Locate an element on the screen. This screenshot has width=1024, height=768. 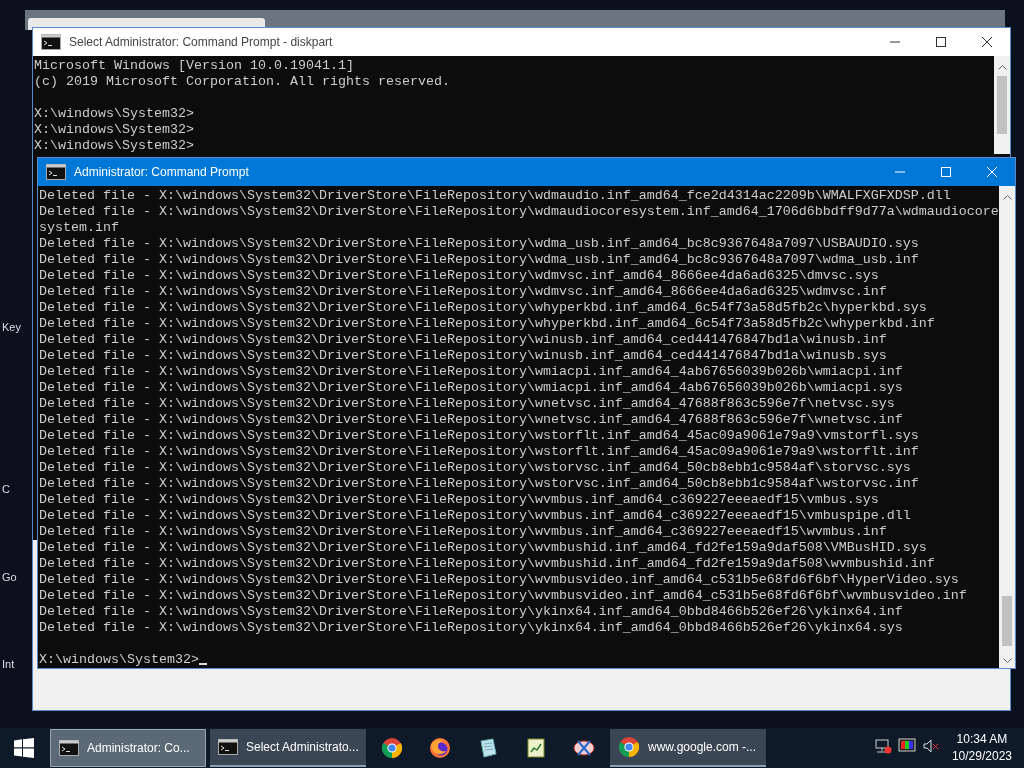
console-line: Deleted file - X:\windows\System32\DriverStore\FileRepository\wdma_usb.inf_amd64_bc8c9367648a7097\wdma_usb.inf is located at coordinates (479, 260).